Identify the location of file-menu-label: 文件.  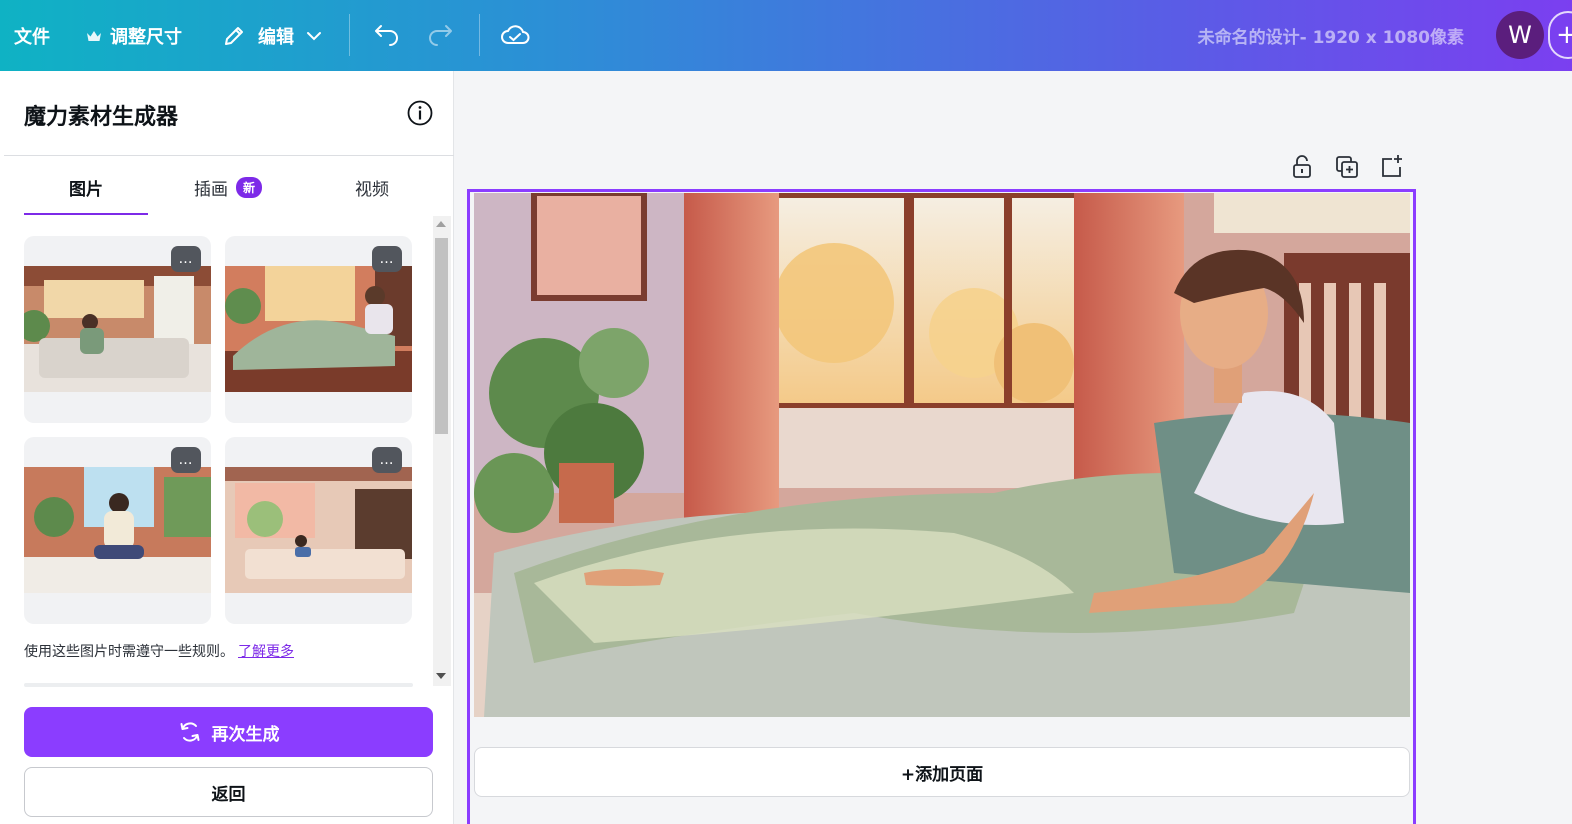
(32, 37).